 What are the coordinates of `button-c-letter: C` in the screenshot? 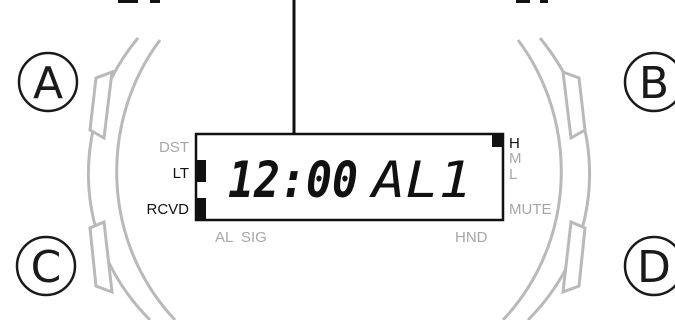 It's located at (46, 267).